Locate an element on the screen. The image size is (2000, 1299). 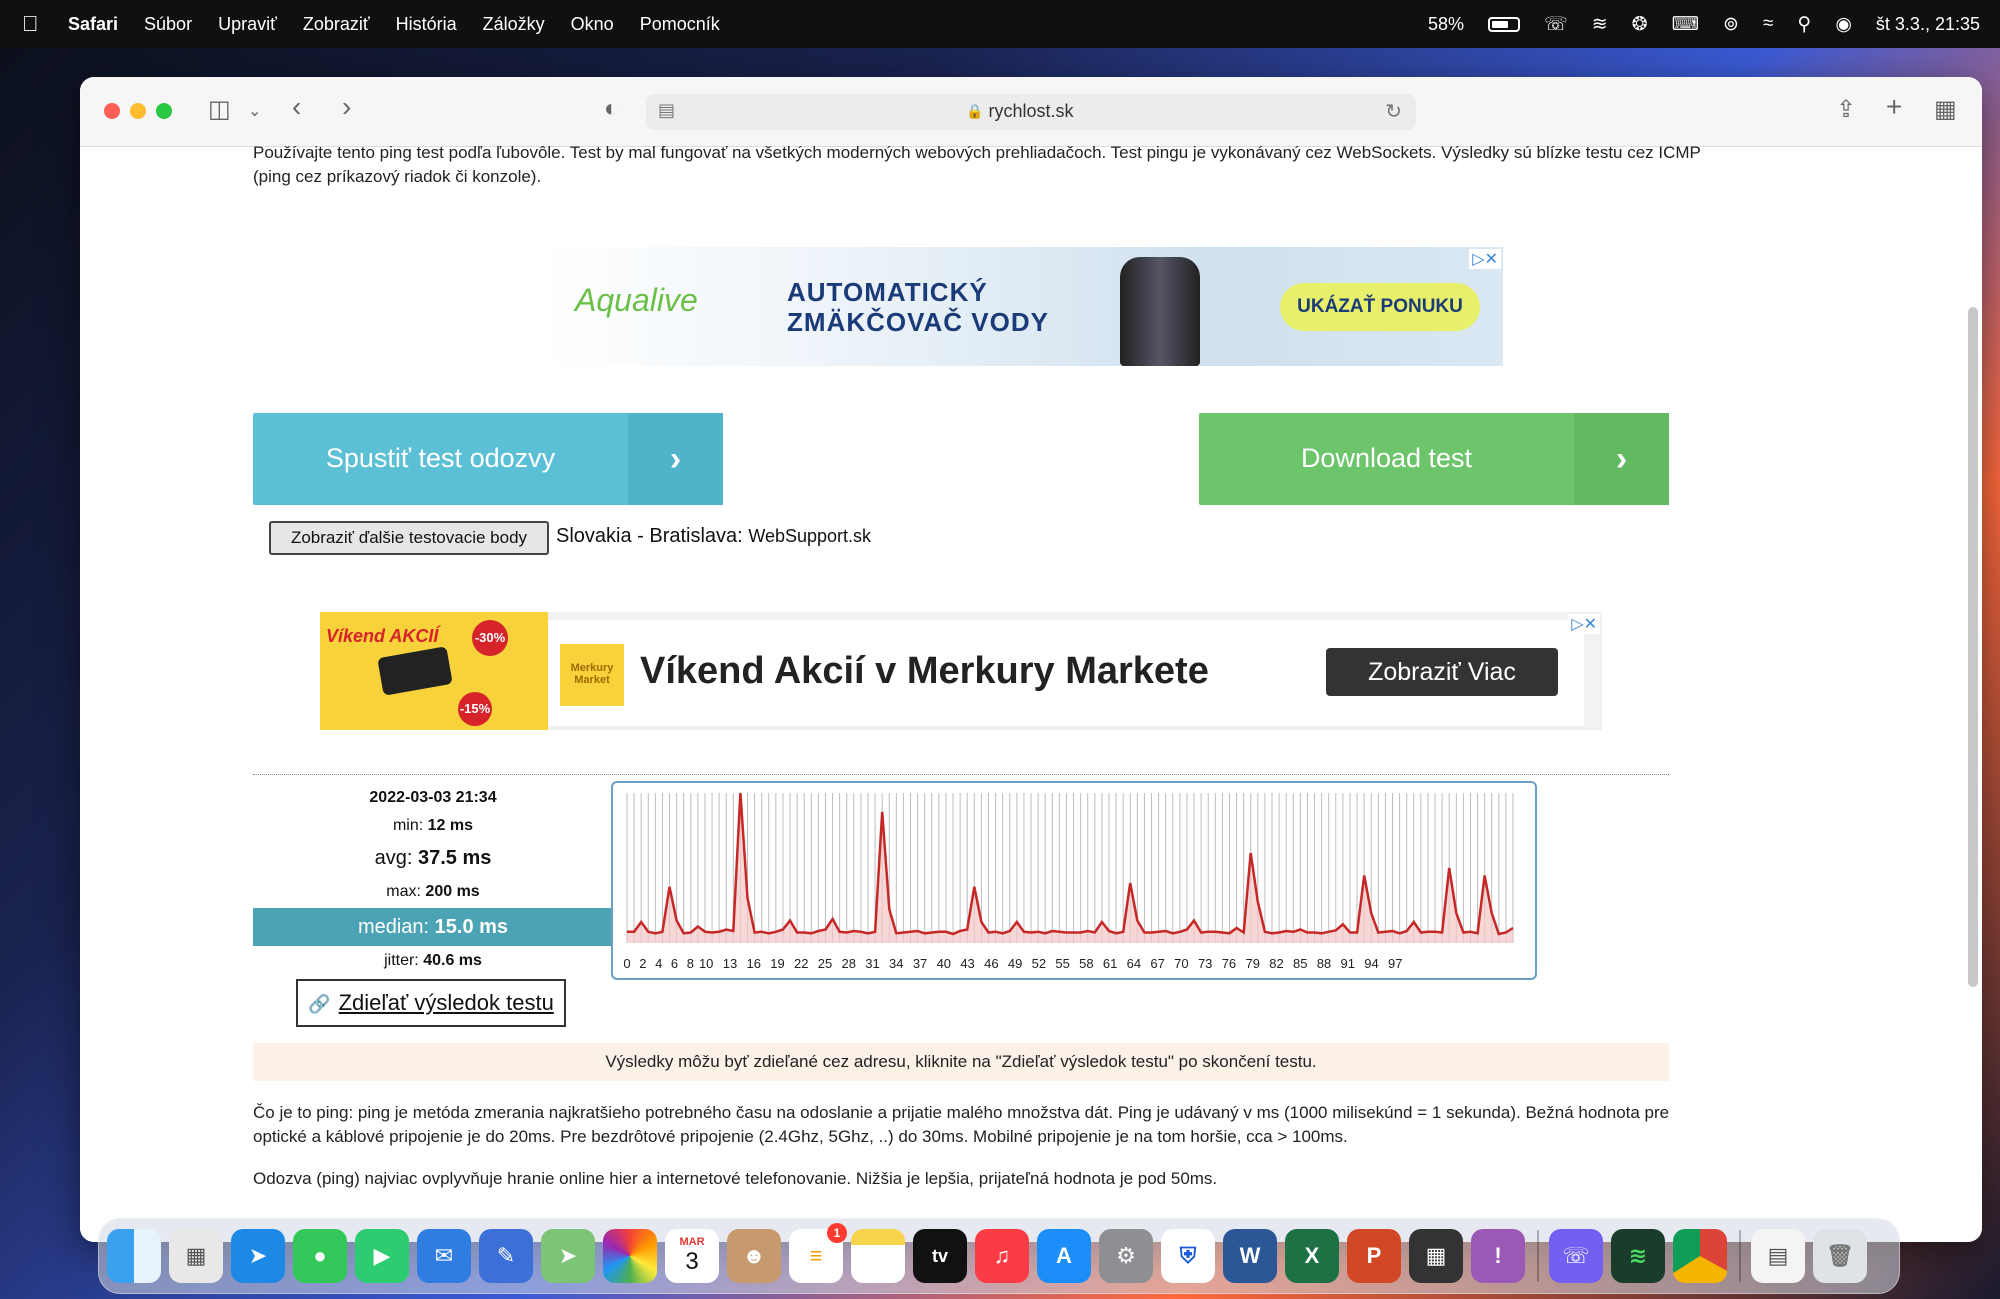
menu-app-name: Safari is located at coordinates (93, 24).